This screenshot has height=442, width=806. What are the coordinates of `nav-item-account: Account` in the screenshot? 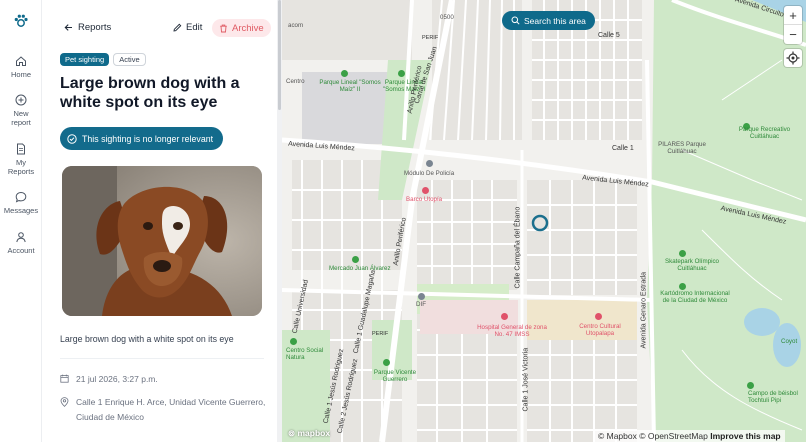 It's located at (21, 243).